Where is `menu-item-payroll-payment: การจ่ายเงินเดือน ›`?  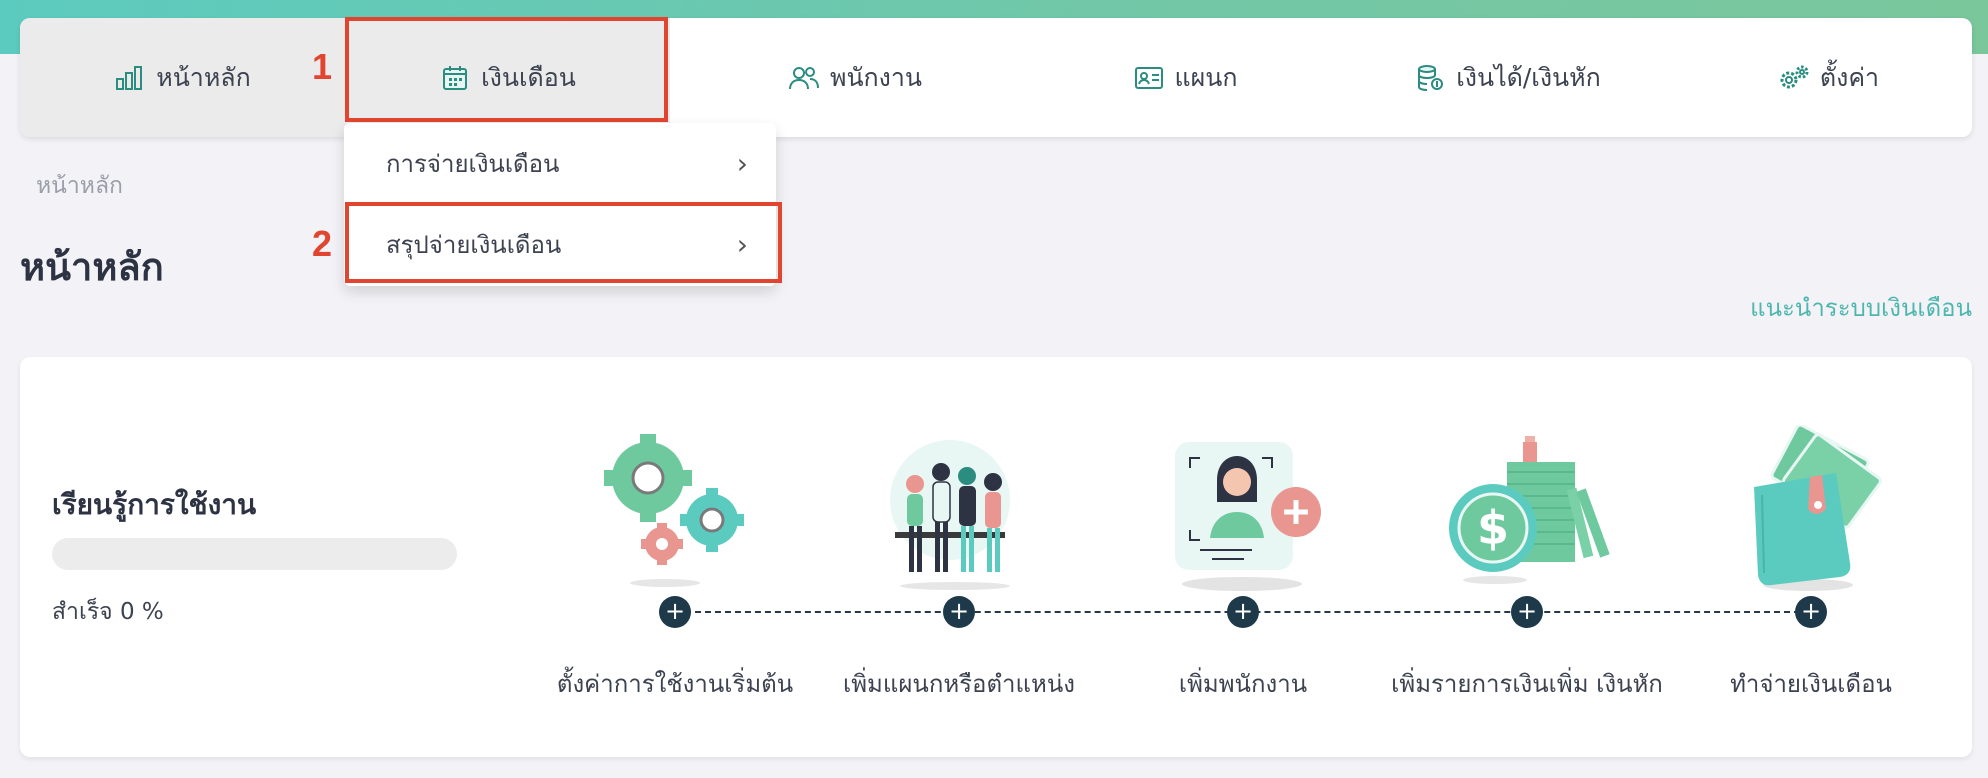
menu-item-payroll-payment: การจ่ายเงินเดือน › is located at coordinates (560, 163).